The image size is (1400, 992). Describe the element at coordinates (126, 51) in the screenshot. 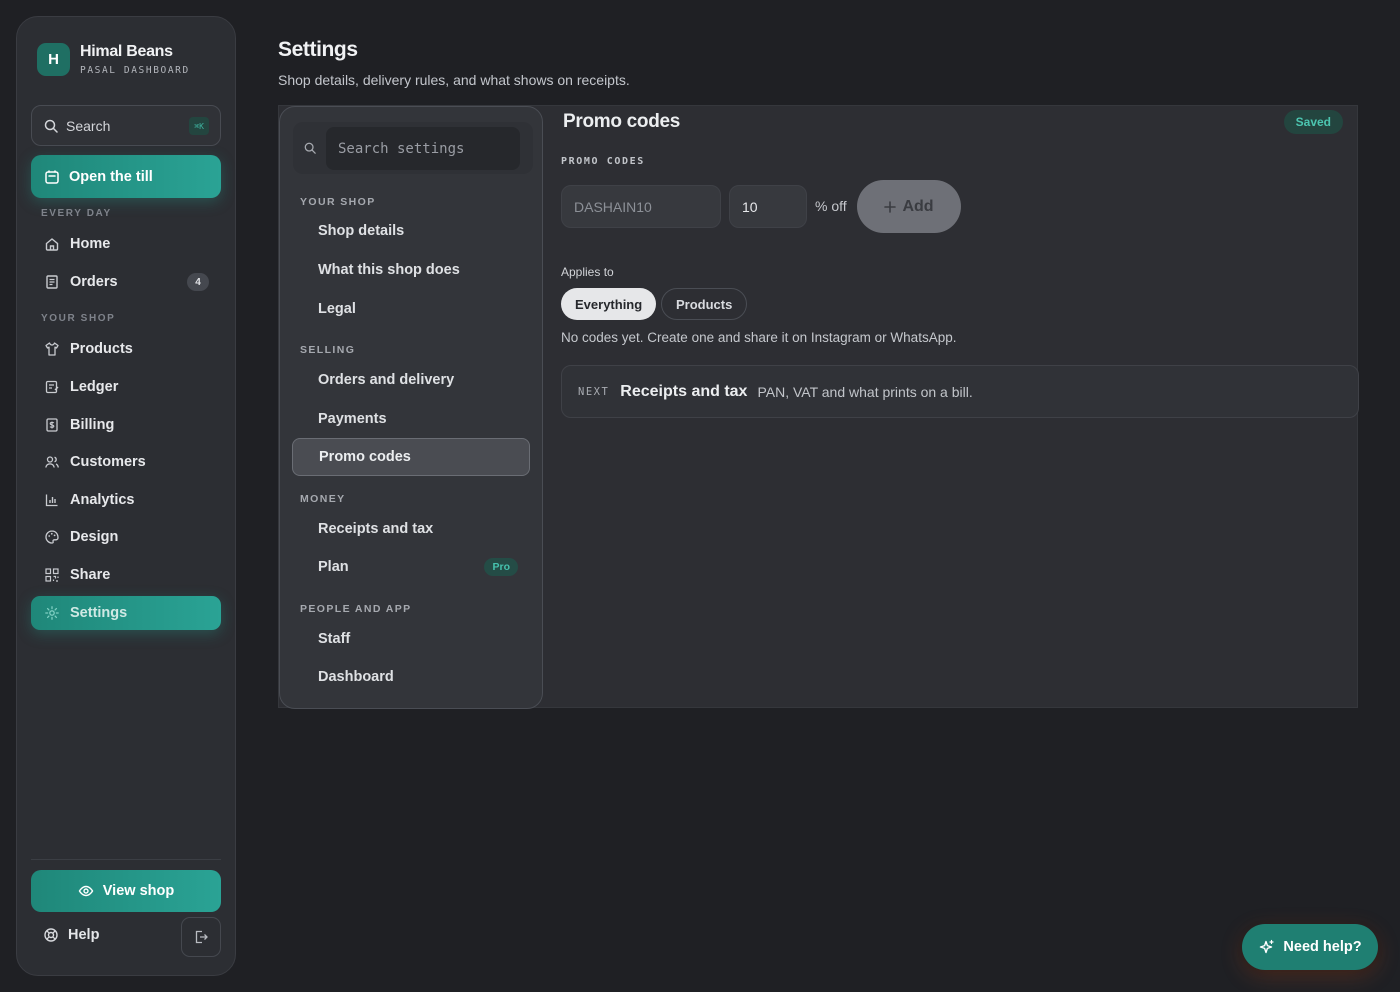

I see `brand-name: Himal Beans` at that location.